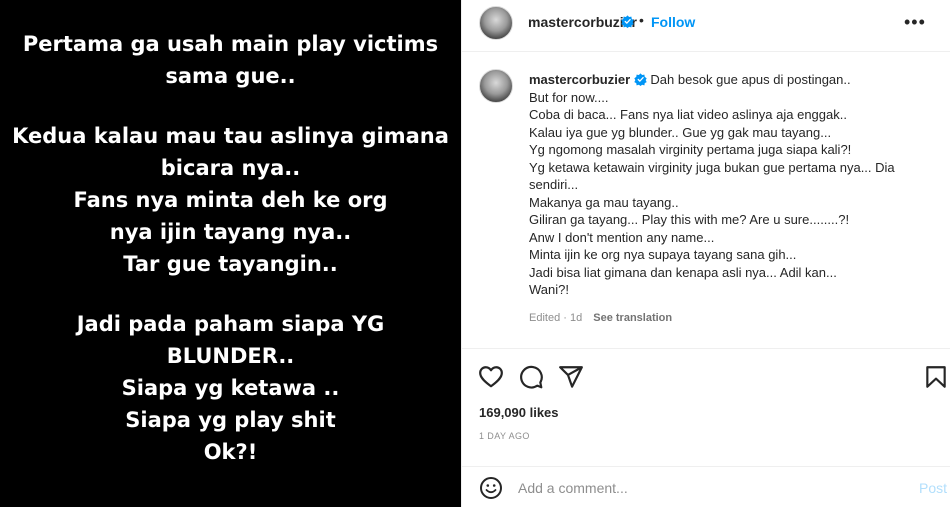 This screenshot has height=507, width=950. I want to click on more-options-icon: •••, so click(915, 22).